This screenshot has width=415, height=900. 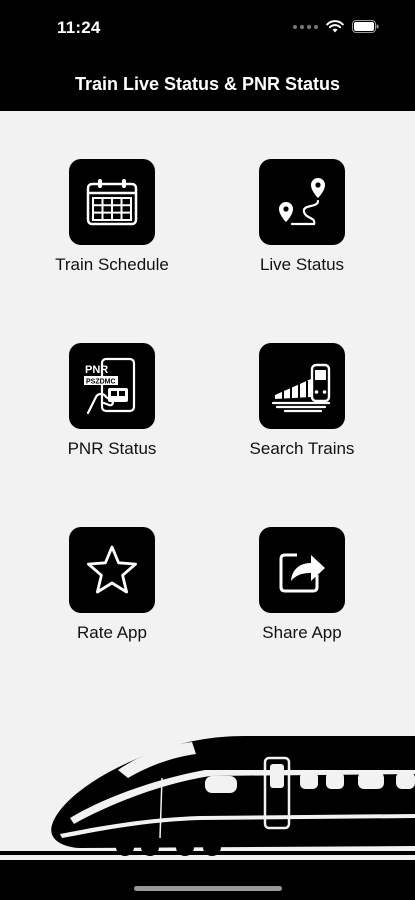 I want to click on pnr-ticket-icon: PNR PSZDMC, so click(x=112, y=386).